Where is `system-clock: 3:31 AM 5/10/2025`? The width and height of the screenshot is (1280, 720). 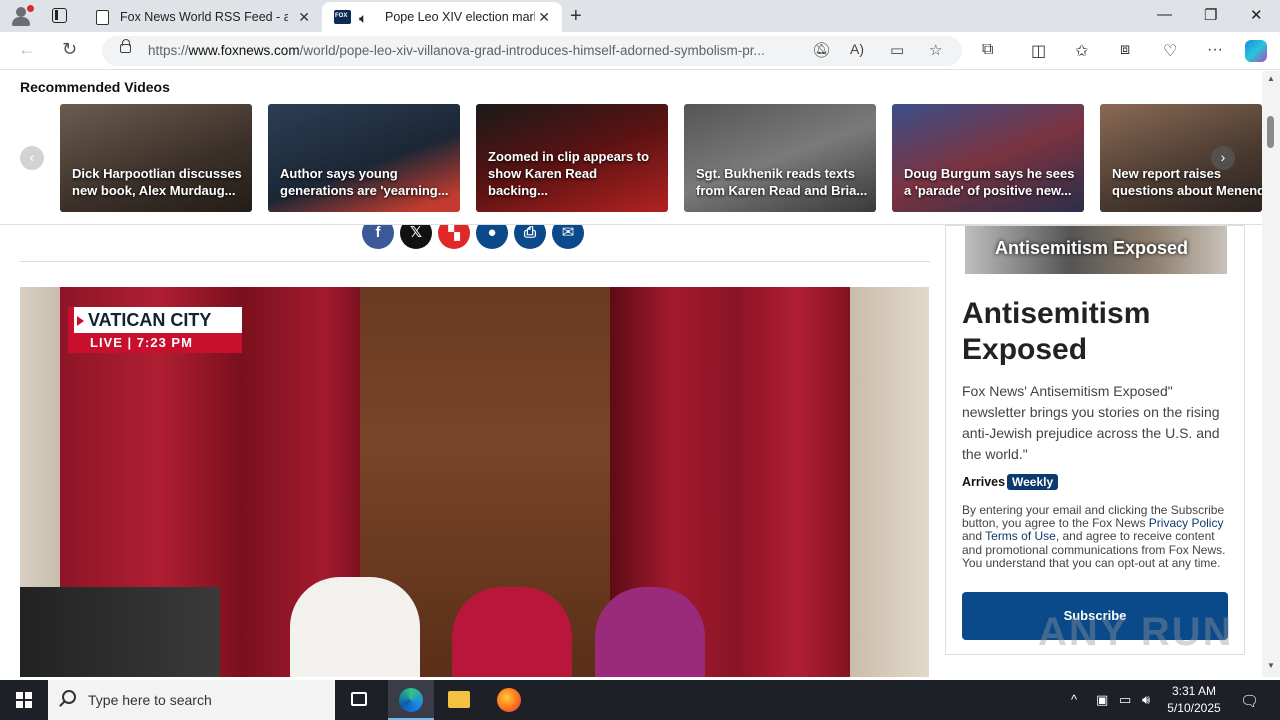 system-clock: 3:31 AM 5/10/2025 is located at coordinates (1194, 700).